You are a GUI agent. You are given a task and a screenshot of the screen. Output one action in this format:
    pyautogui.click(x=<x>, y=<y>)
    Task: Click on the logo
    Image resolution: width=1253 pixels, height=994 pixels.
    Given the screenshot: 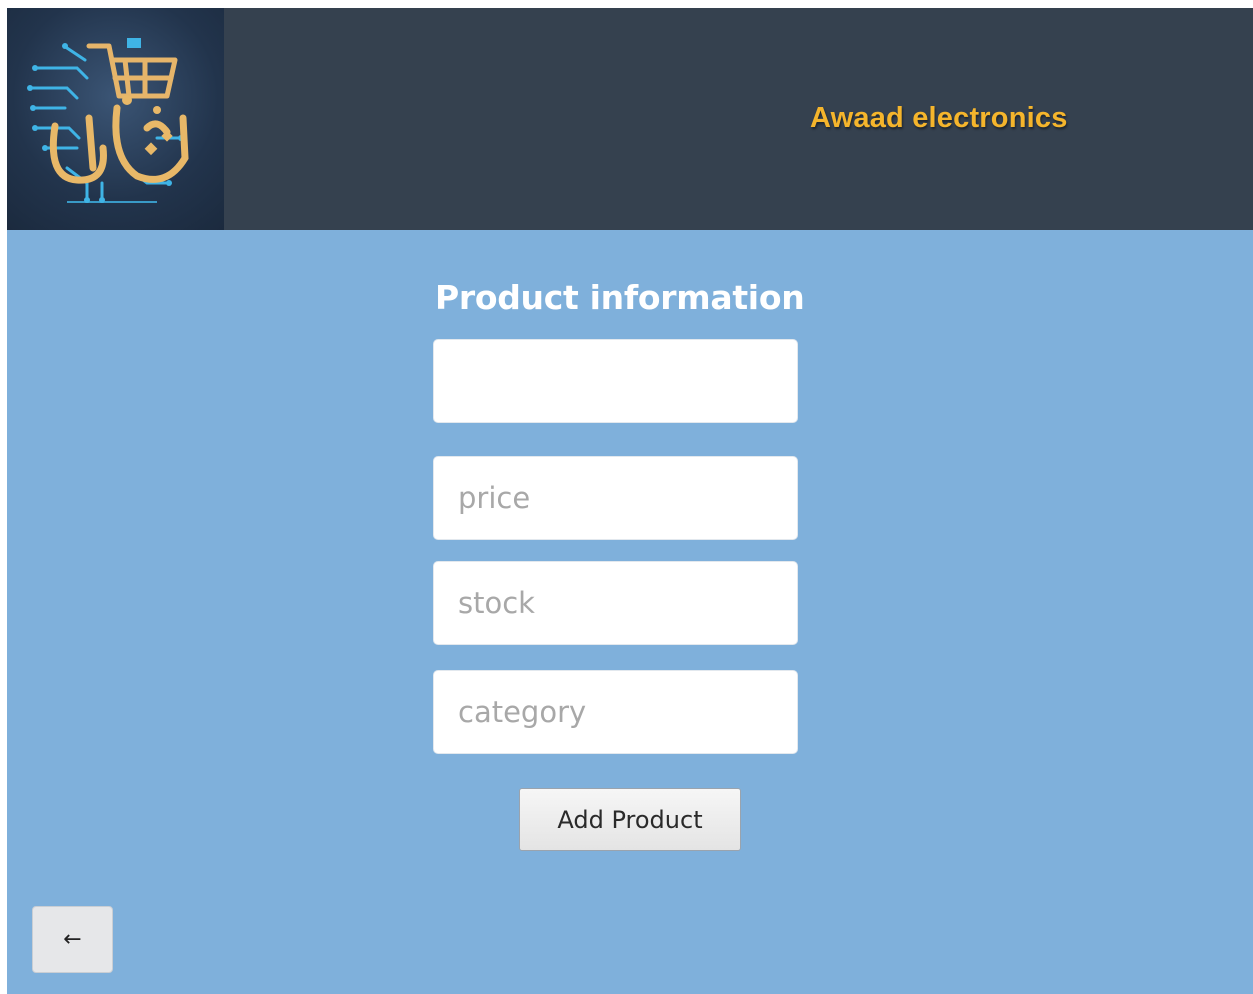 What is the action you would take?
    pyautogui.click(x=115, y=119)
    